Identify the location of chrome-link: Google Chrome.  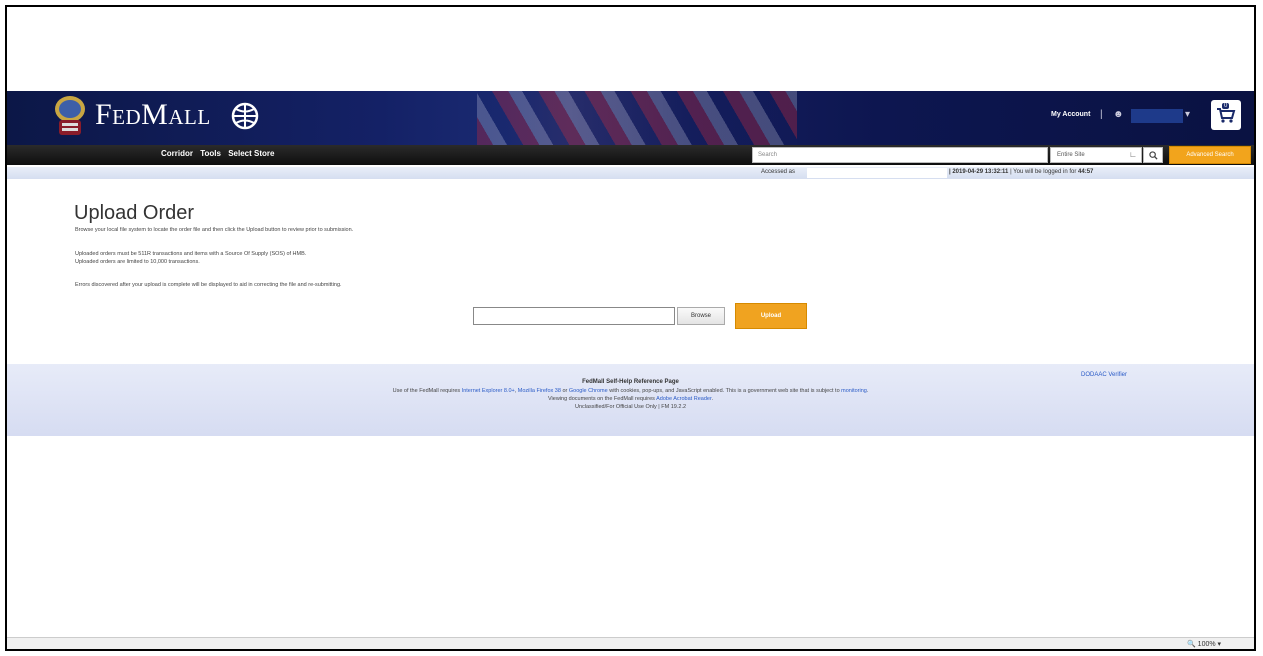
(588, 391).